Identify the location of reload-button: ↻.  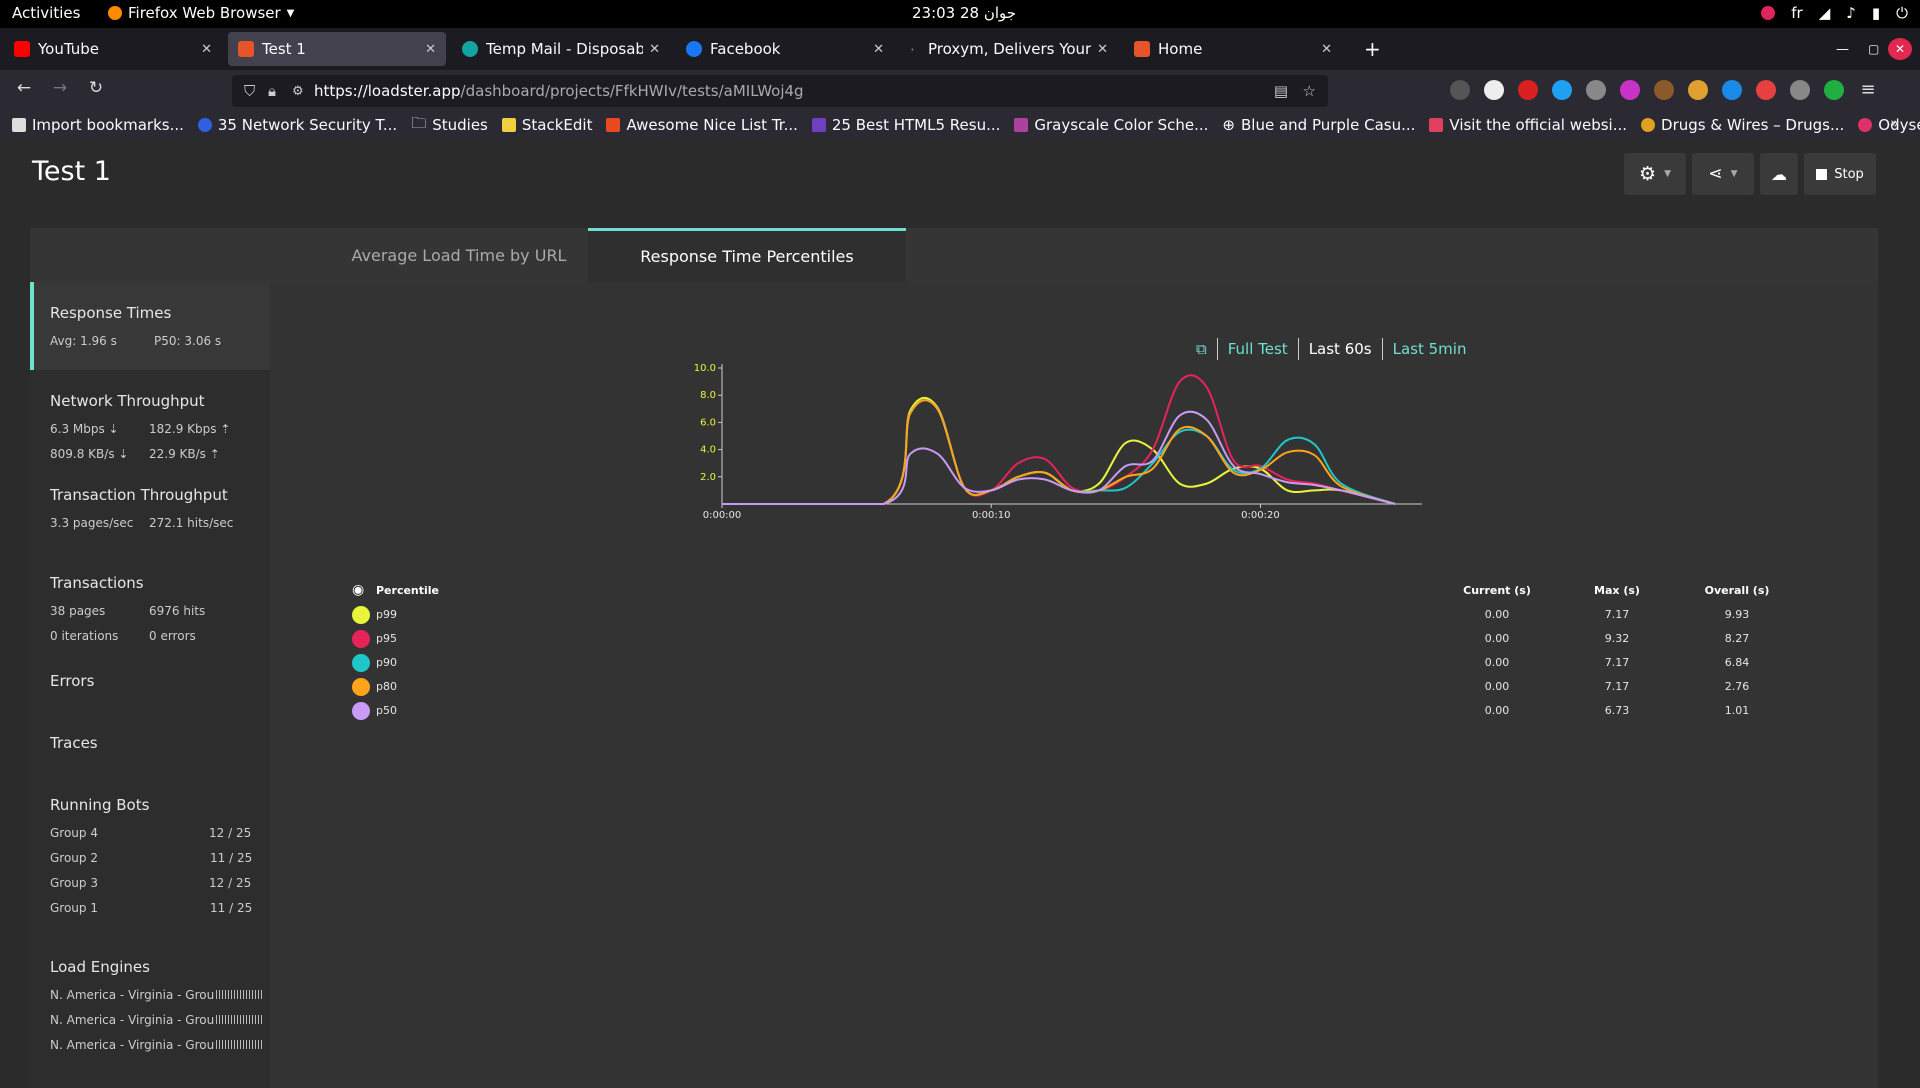
(96, 91).